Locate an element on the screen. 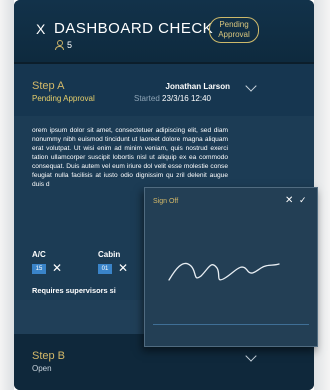 Image resolution: width=330 pixels, height=390 pixels. started-label: Started is located at coordinates (147, 98).